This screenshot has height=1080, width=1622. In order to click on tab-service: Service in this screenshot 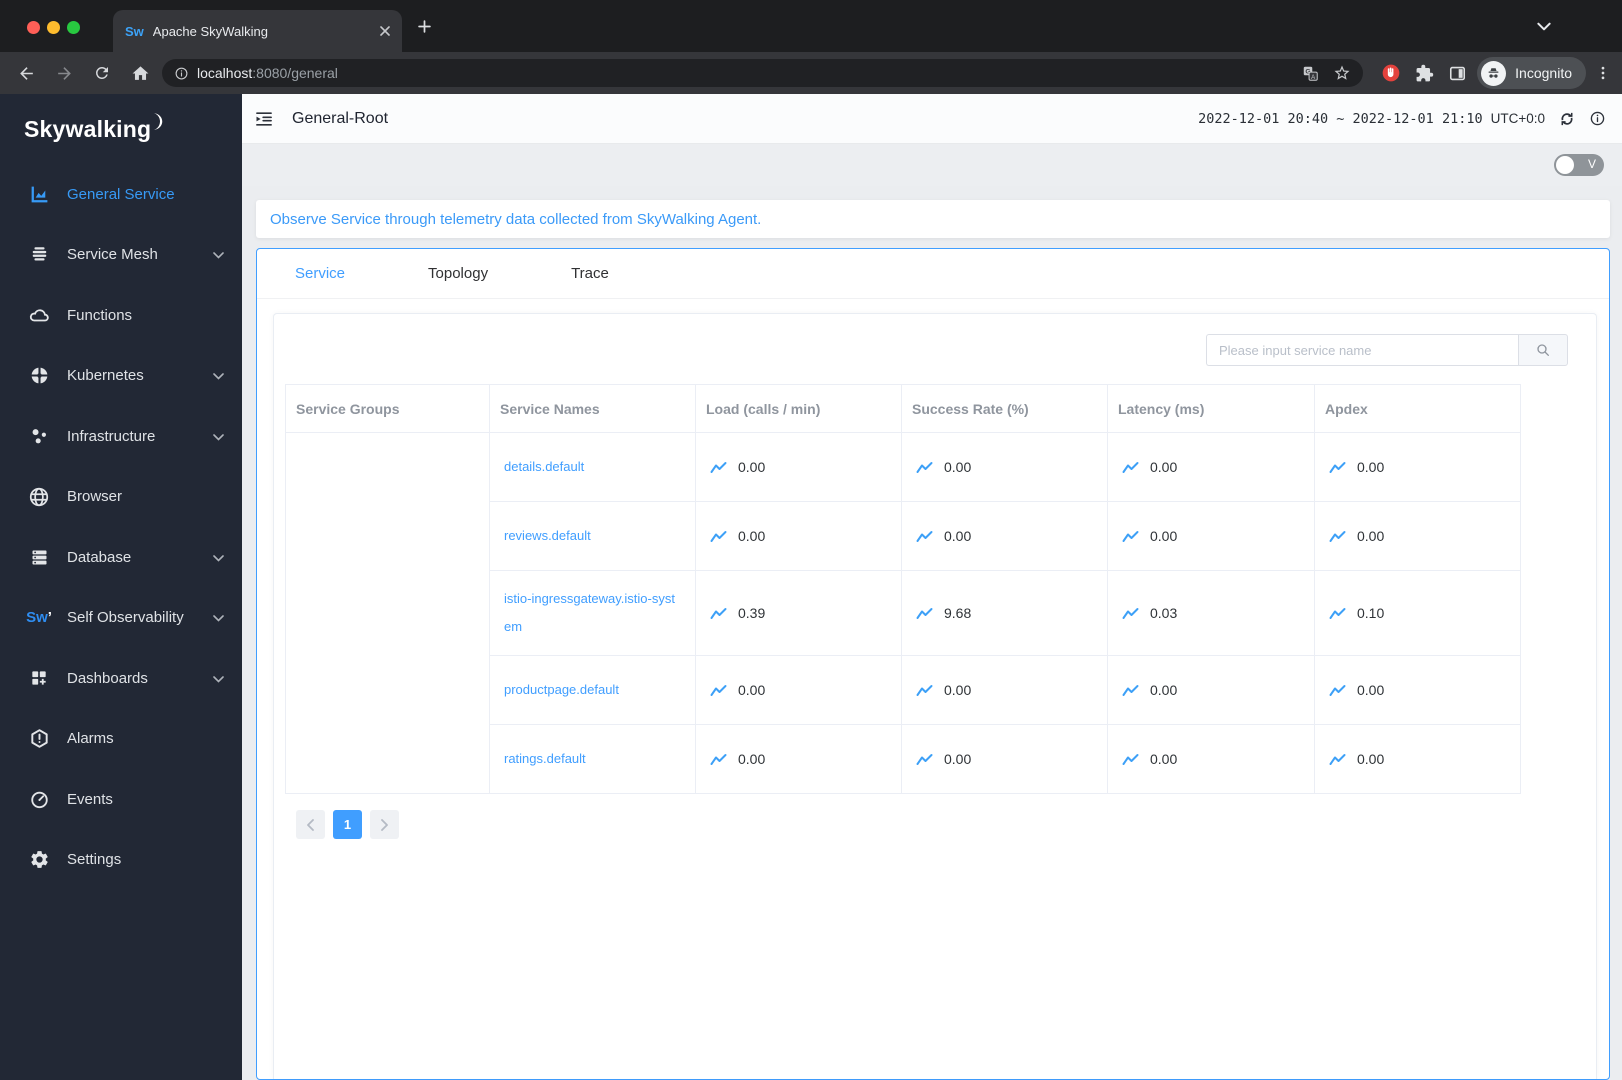, I will do `click(320, 273)`.